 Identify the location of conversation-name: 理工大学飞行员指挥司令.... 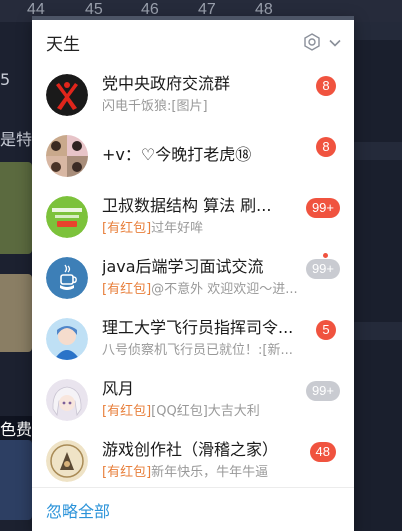
(198, 327).